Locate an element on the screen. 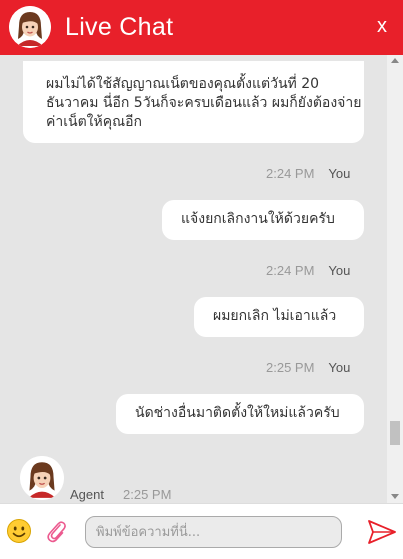 The height and width of the screenshot is (559, 403). message-meta: 2:25 PM You is located at coordinates (308, 368).